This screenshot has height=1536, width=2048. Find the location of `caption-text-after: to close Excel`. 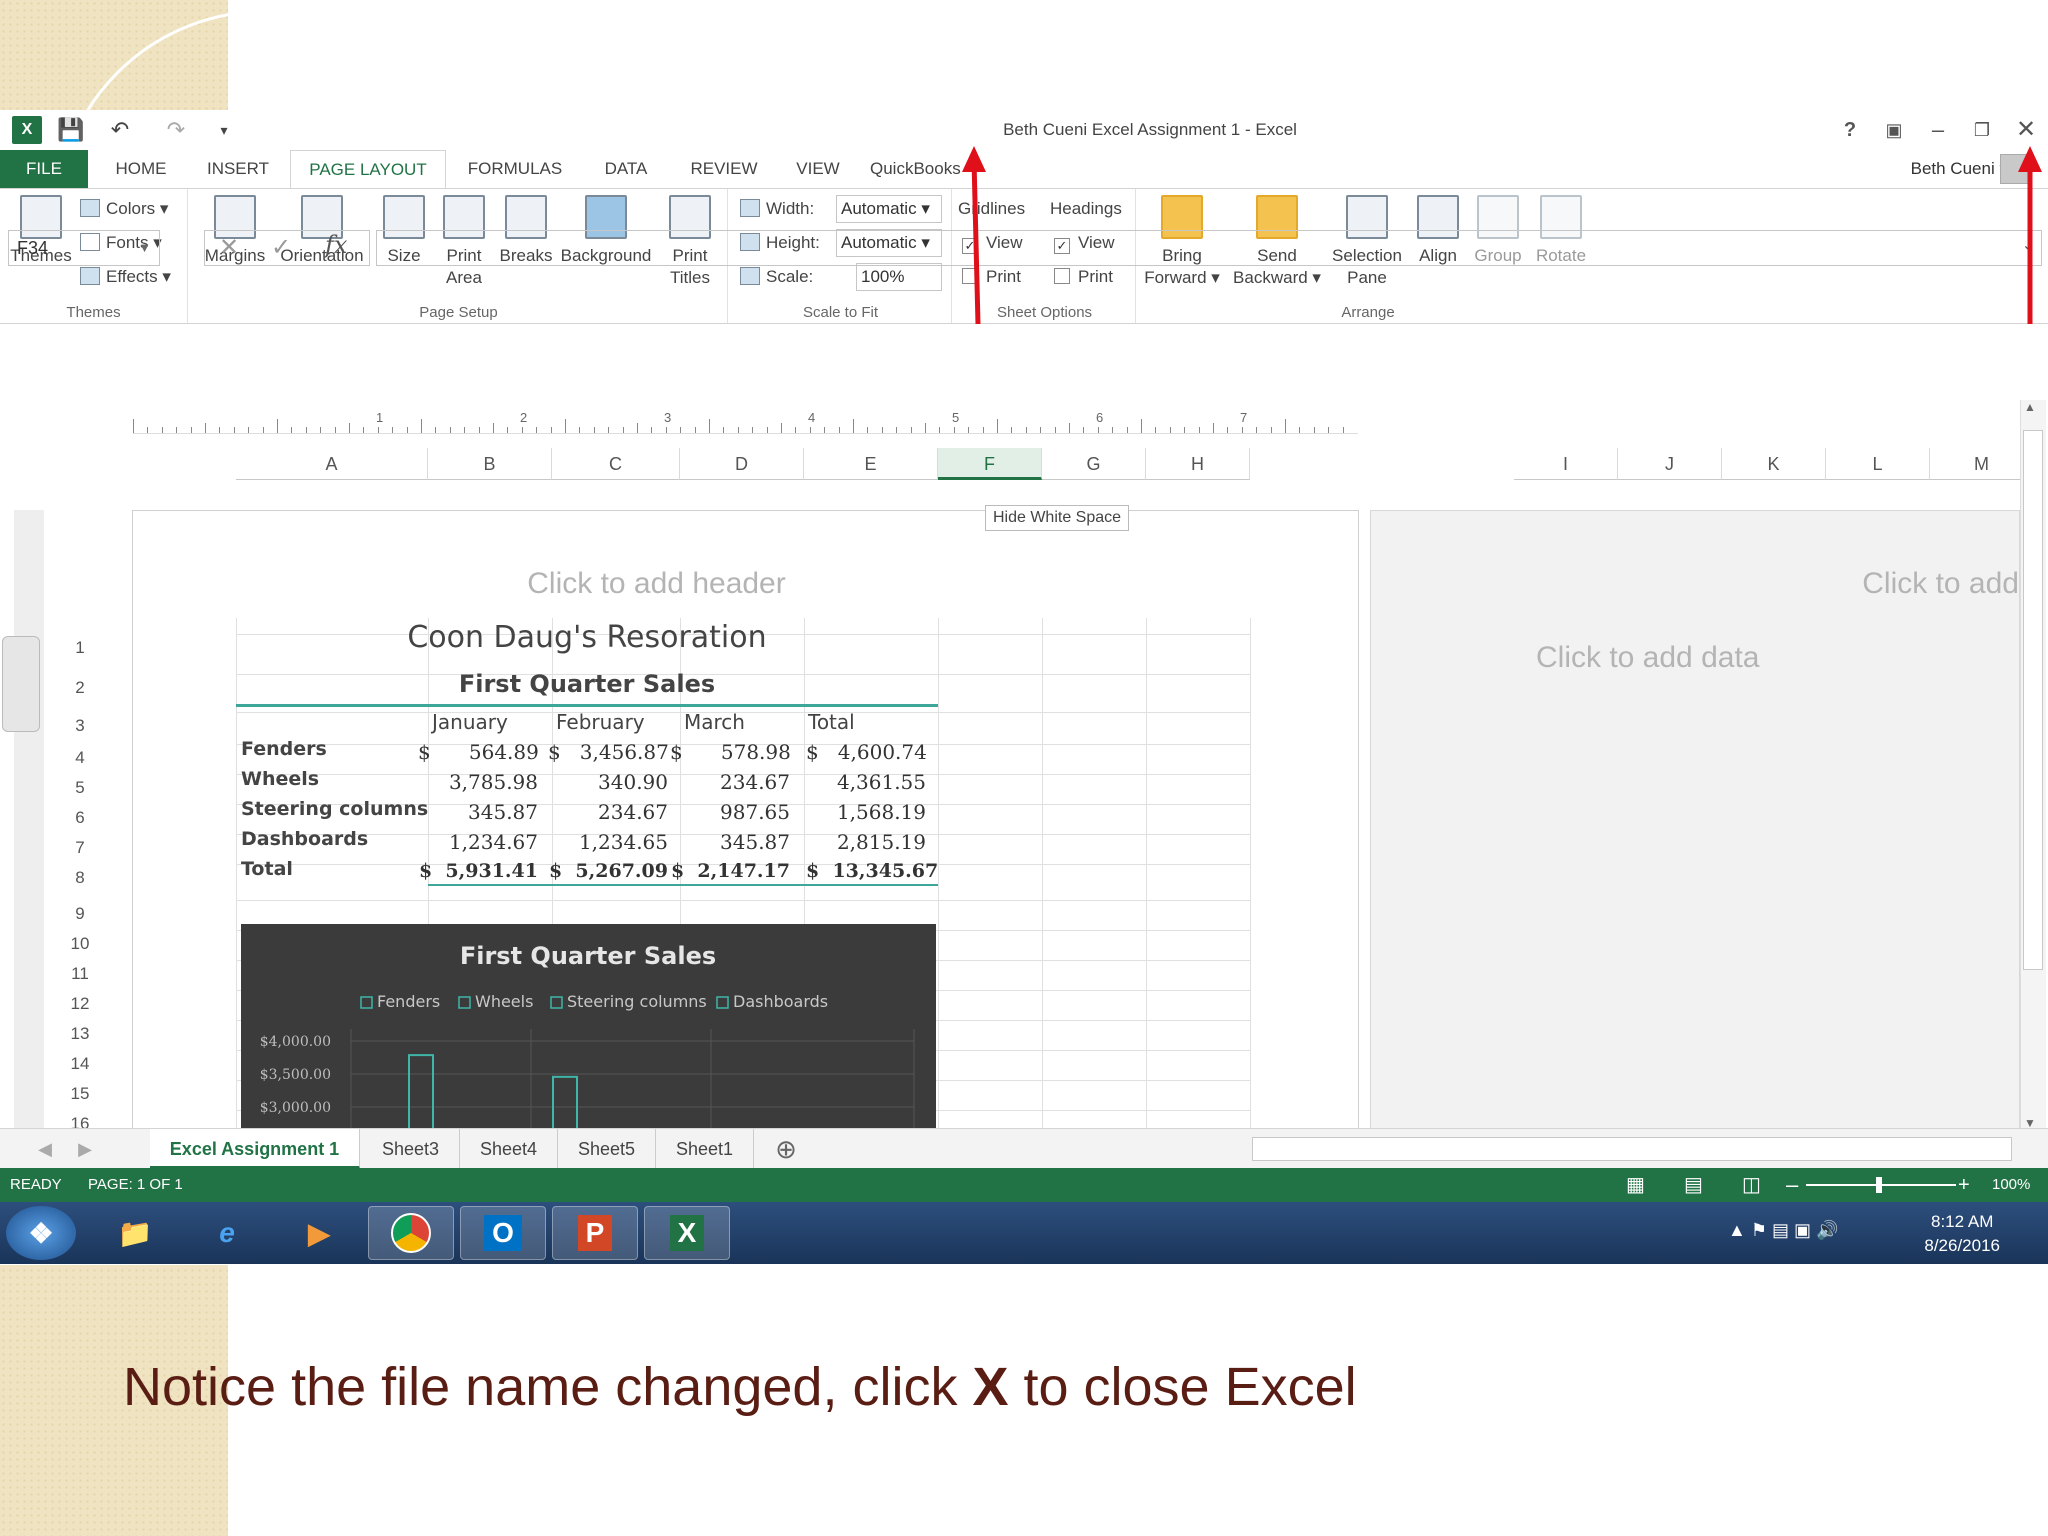

caption-text-after: to close Excel is located at coordinates (1182, 1387).